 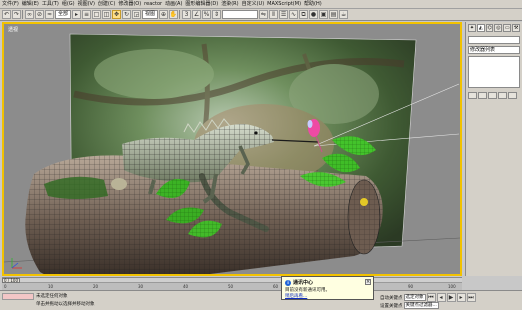 What do you see at coordinates (452, 286) in the screenshot?
I see `track-tick: 100` at bounding box center [452, 286].